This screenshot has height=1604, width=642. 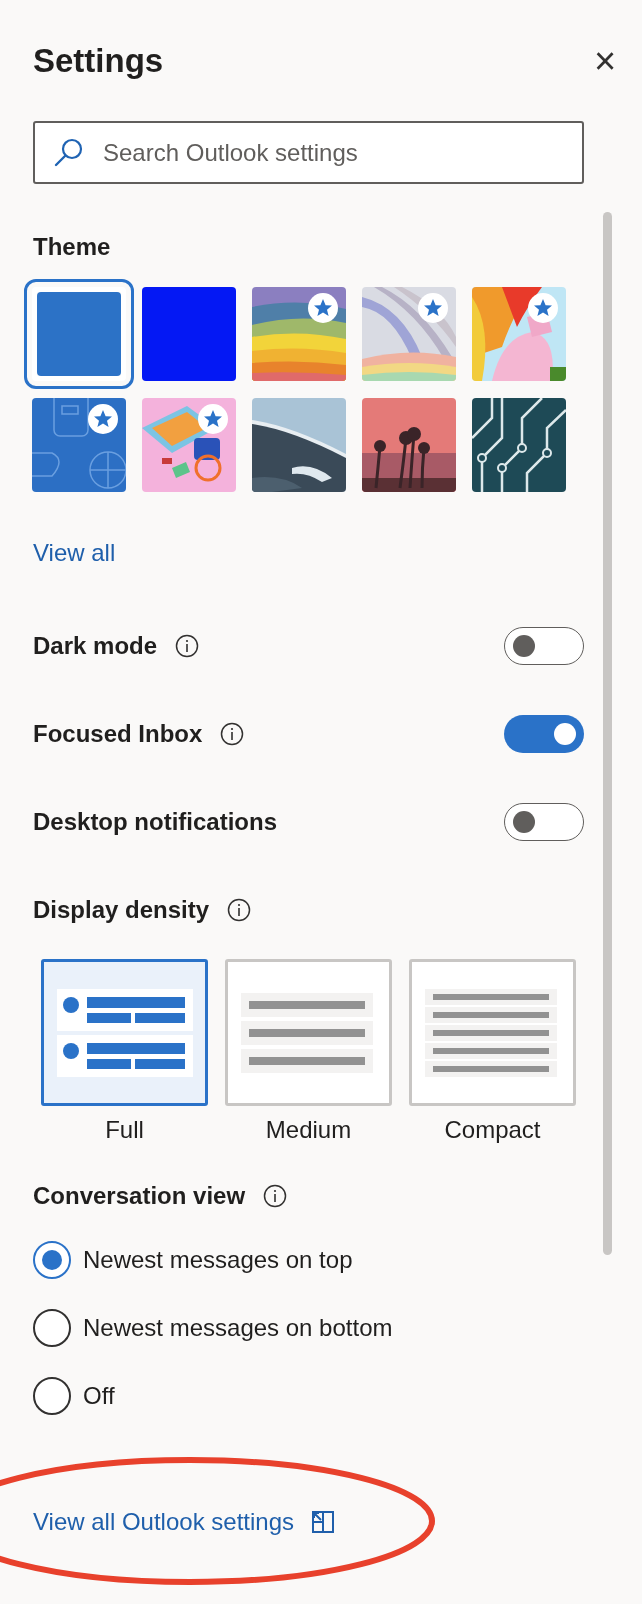 I want to click on option-label: Compact, so click(x=492, y=1130).